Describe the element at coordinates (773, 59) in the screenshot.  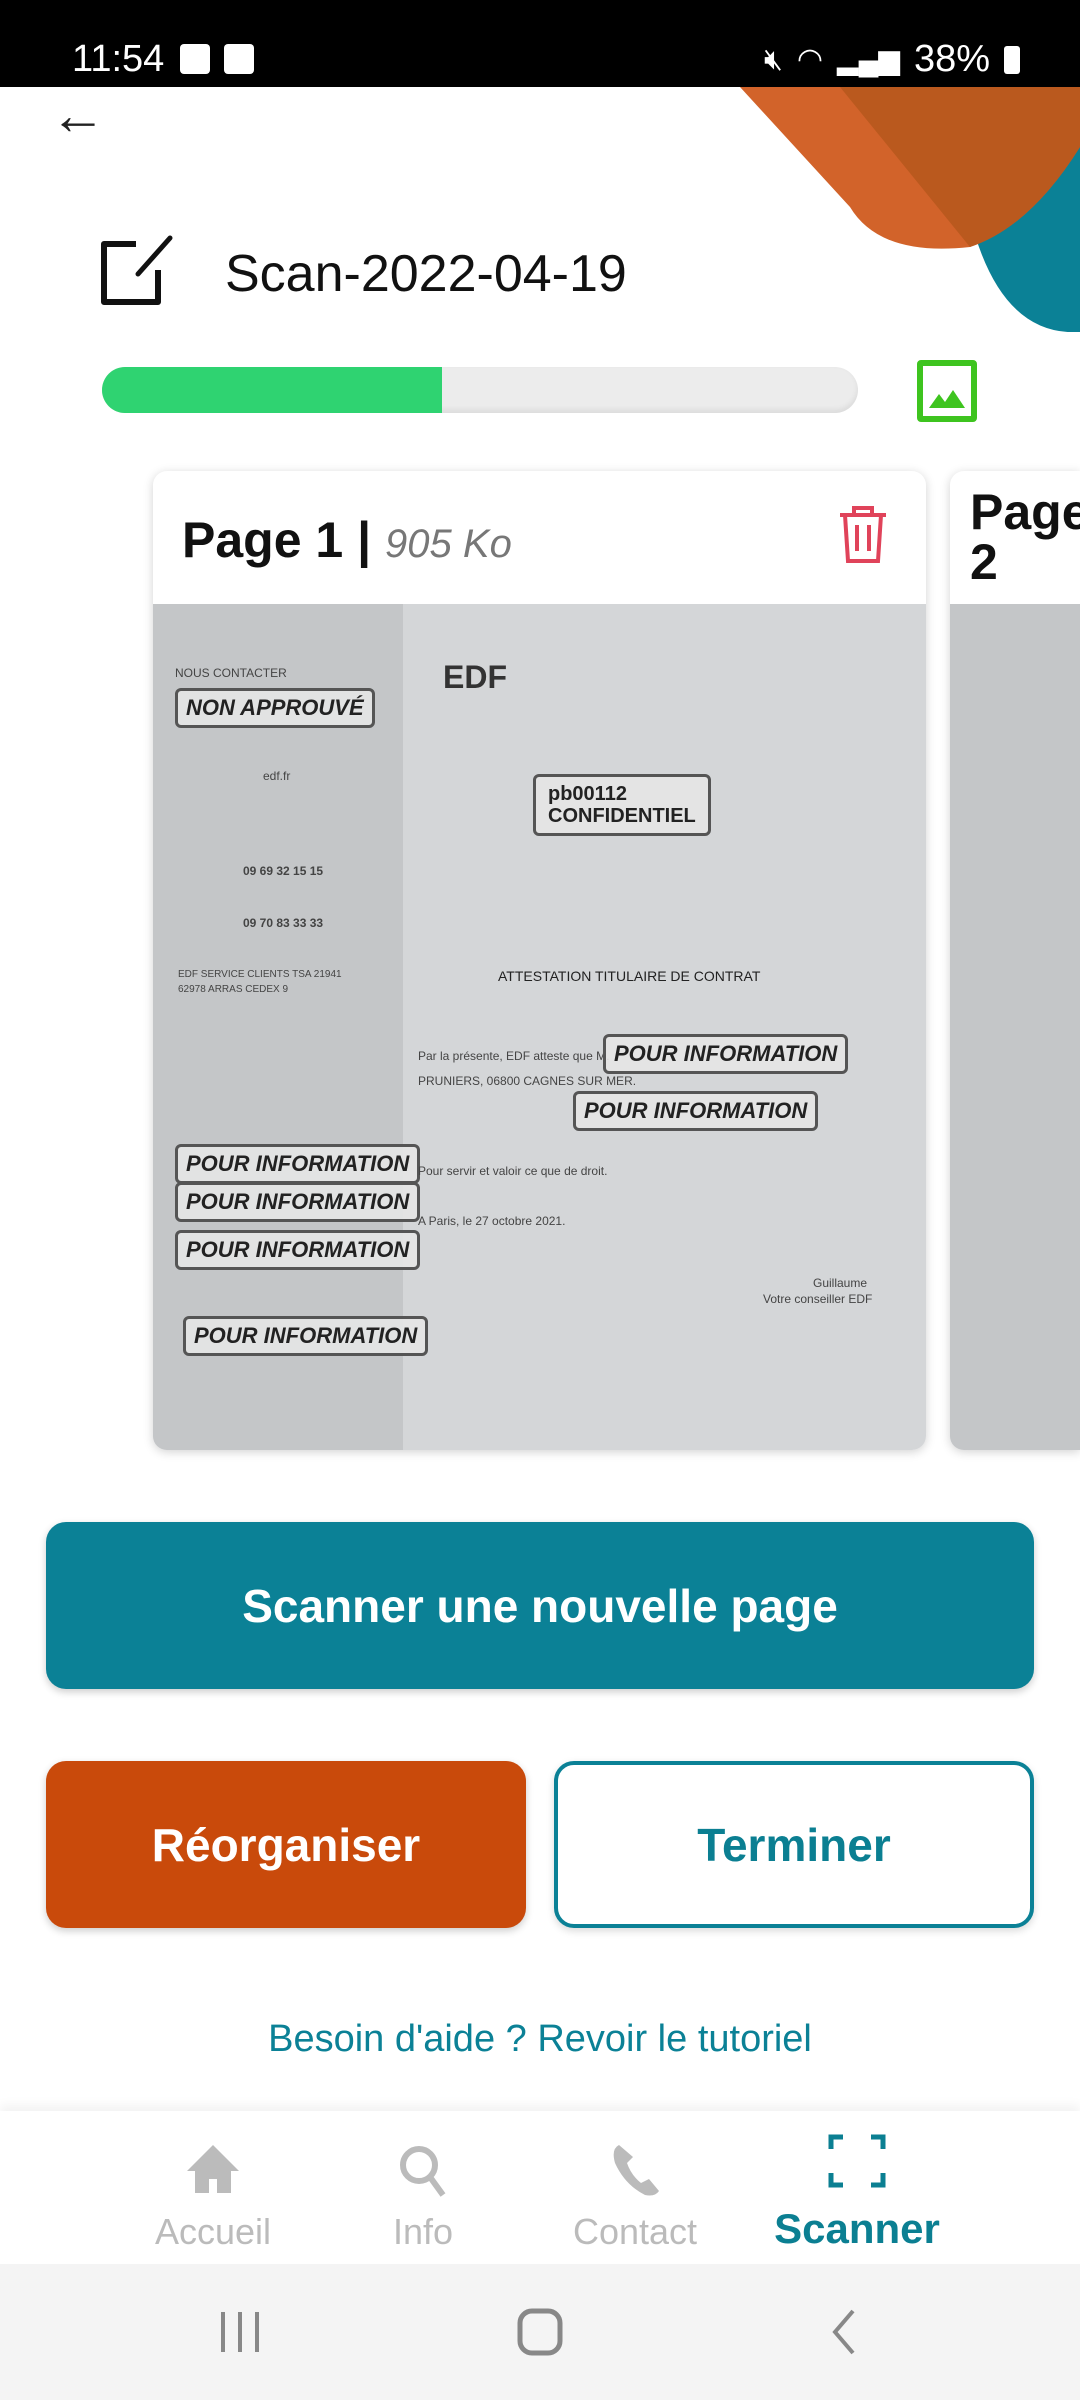
I see `mute-icon: 🔇︎` at that location.